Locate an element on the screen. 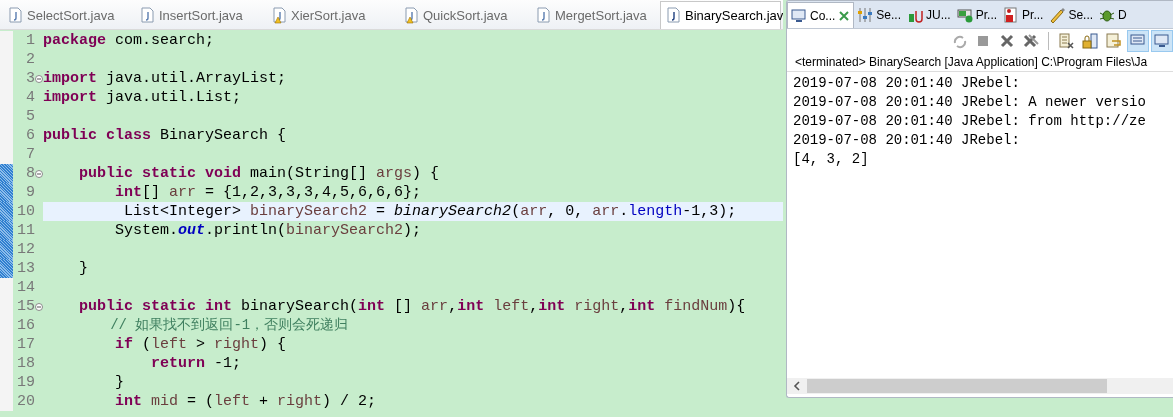  remove-all-icon is located at coordinates (1031, 41).